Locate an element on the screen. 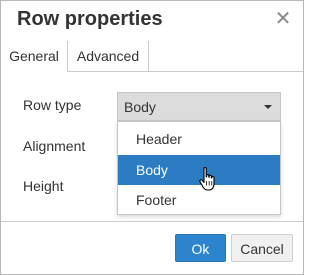  close-icon: ✕ is located at coordinates (283, 19).